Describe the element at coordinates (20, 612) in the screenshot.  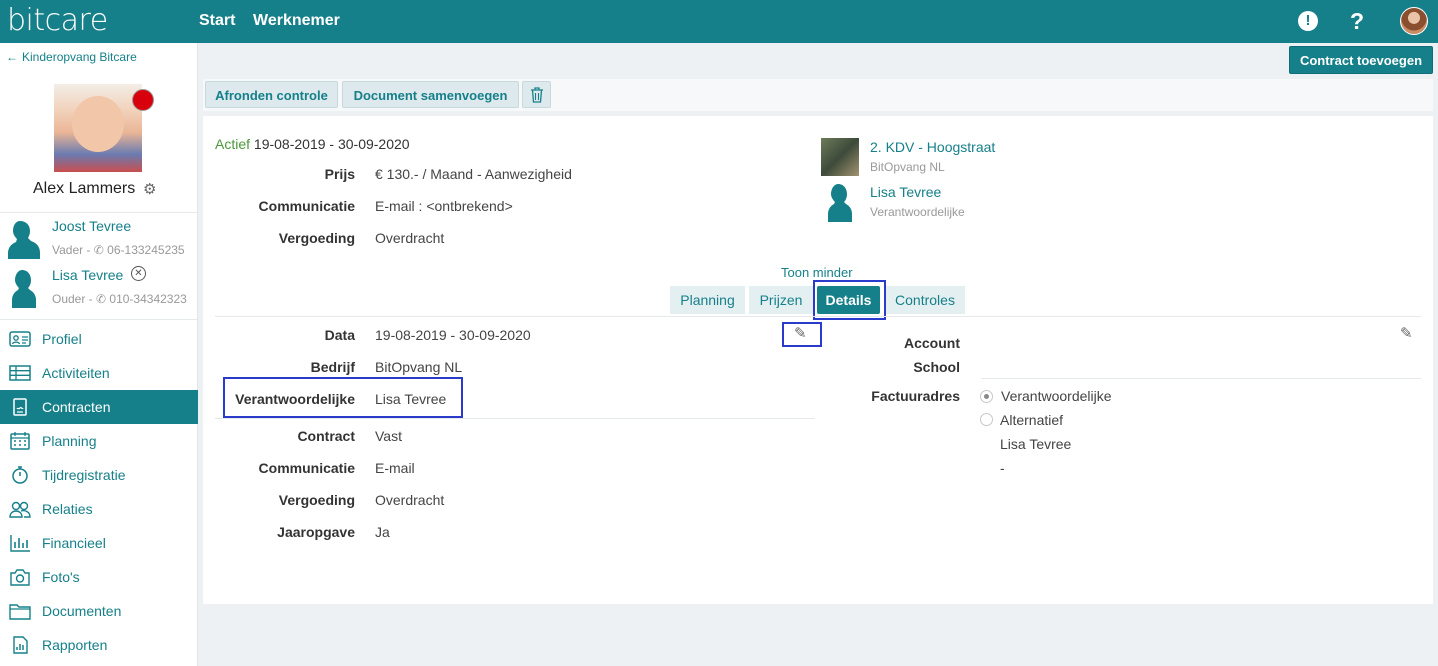
I see `folder-icon` at that location.